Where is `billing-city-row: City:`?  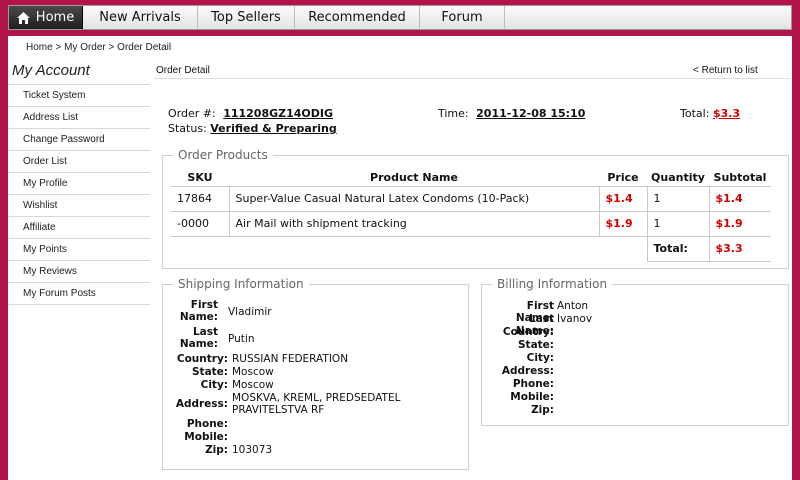 billing-city-row: City: is located at coordinates (541, 358).